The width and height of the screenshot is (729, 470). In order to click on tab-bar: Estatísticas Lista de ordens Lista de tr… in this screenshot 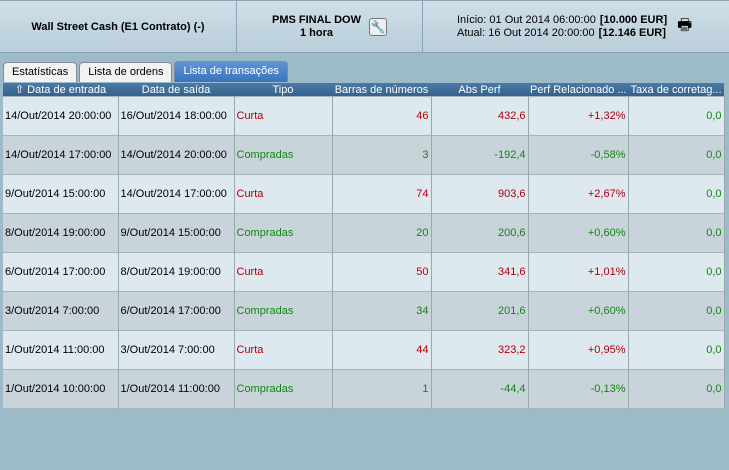, I will do `click(145, 71)`.